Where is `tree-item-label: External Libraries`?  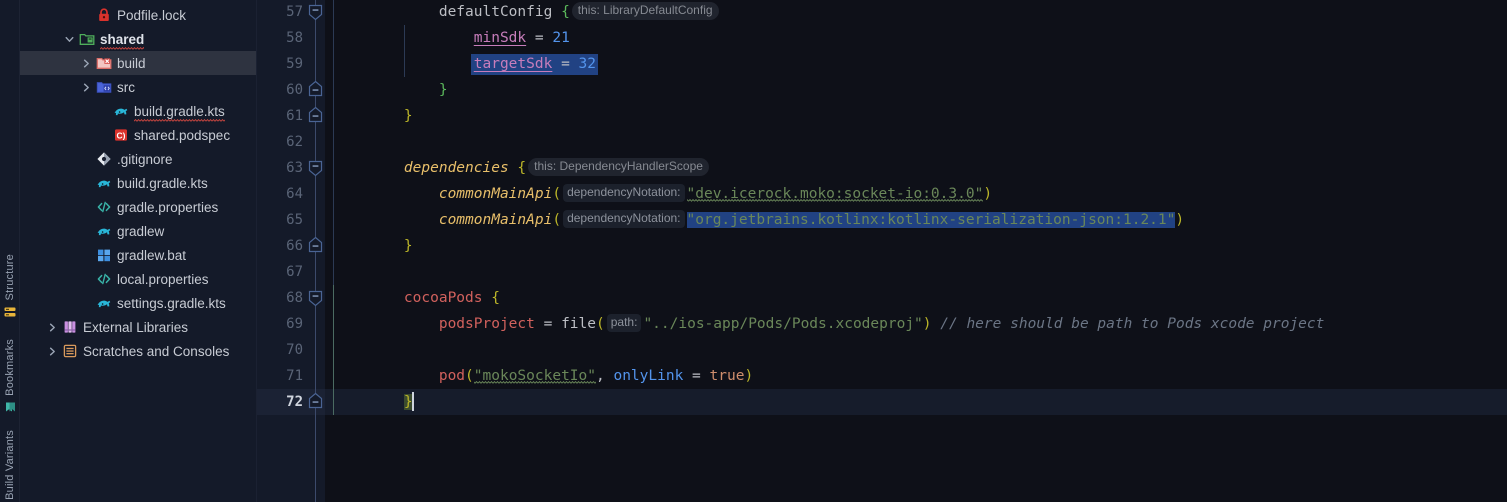 tree-item-label: External Libraries is located at coordinates (136, 327).